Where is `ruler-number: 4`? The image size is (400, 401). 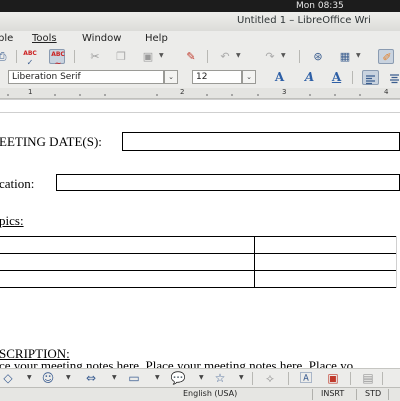 ruler-number: 4 is located at coordinates (386, 92).